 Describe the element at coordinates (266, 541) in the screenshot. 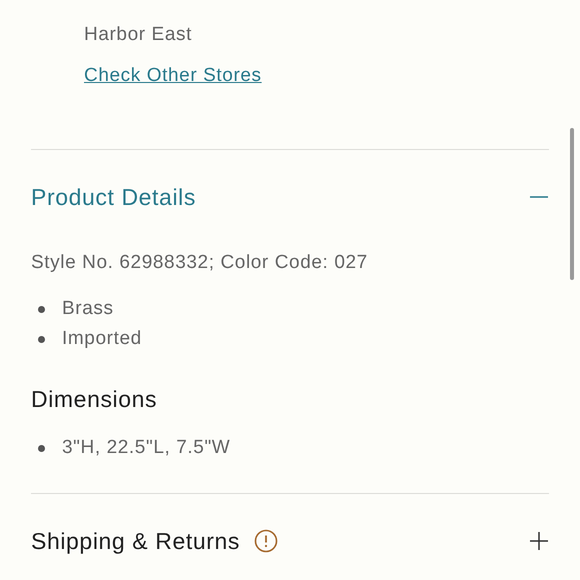

I see `alert-icon` at that location.